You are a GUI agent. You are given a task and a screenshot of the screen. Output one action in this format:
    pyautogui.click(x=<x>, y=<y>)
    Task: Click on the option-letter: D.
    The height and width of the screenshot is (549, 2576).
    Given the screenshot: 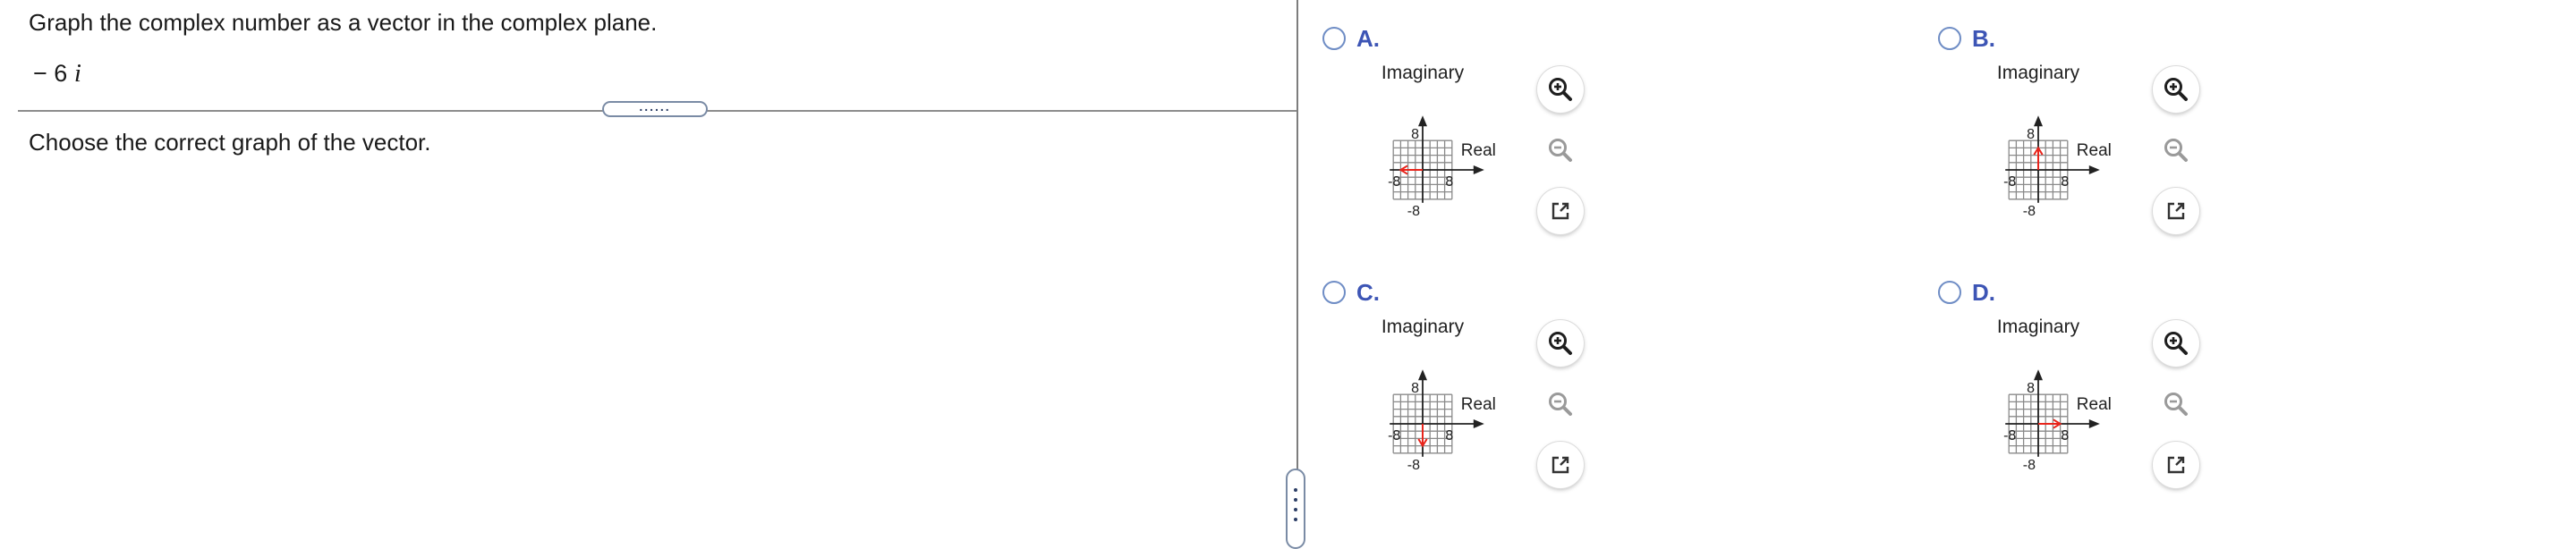 What is the action you would take?
    pyautogui.click(x=1983, y=293)
    